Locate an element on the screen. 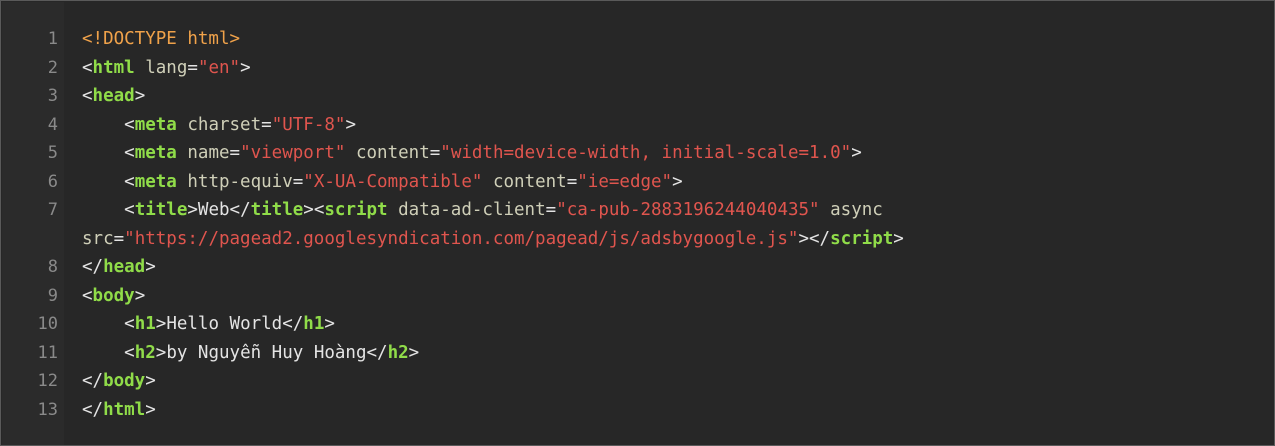 This screenshot has height=446, width=1275. code-line: 2 <html lang="en"> is located at coordinates (637, 68).